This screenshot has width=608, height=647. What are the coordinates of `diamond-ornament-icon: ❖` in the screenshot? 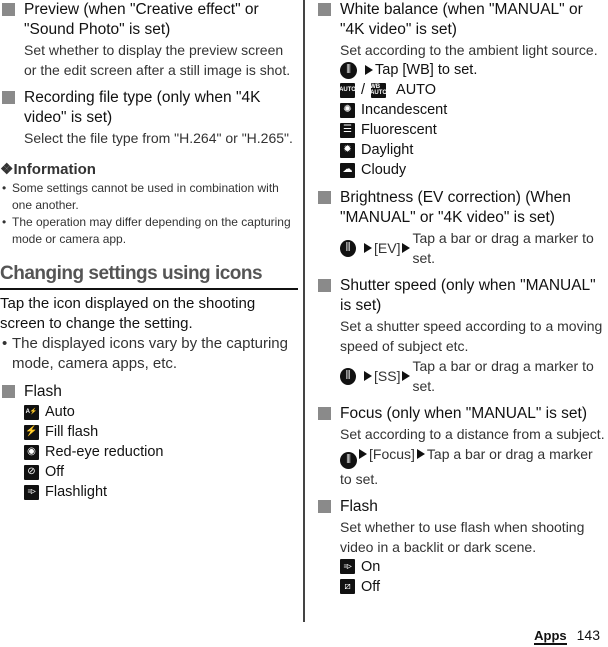 It's located at (7, 169).